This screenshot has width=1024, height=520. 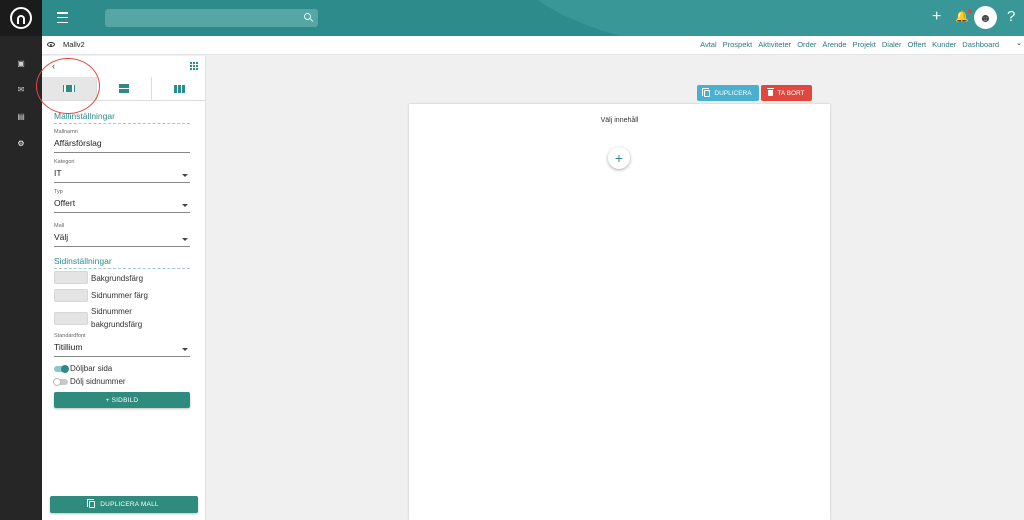 What do you see at coordinates (892, 44) in the screenshot?
I see `nav-link-dialer: Dialer` at bounding box center [892, 44].